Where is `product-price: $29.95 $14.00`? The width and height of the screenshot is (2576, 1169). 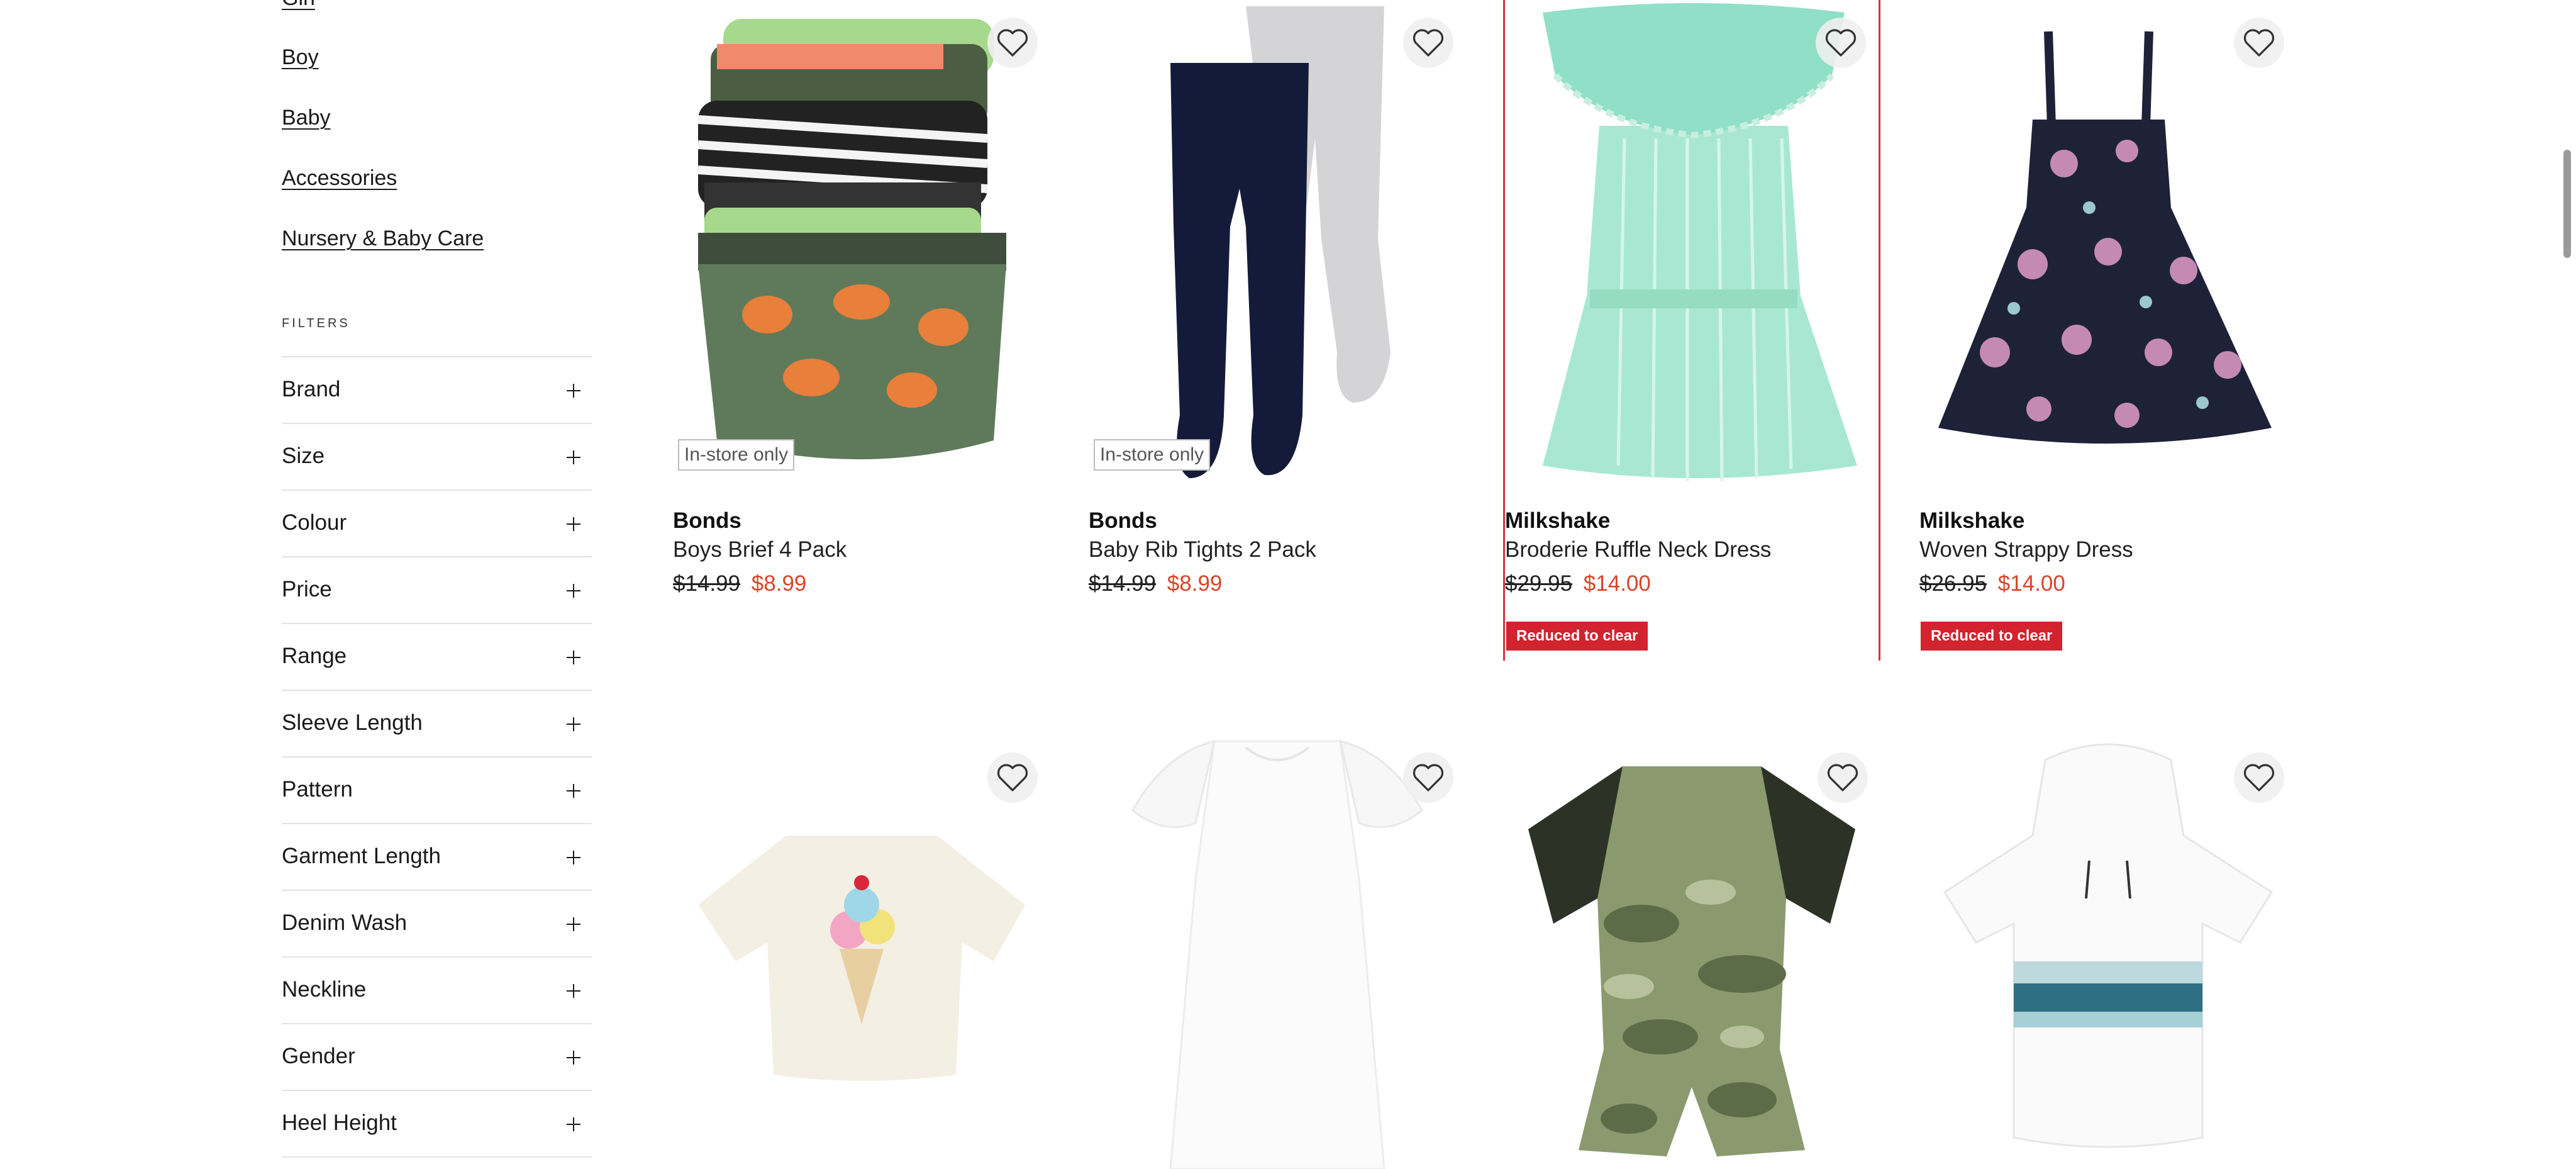
product-price: $29.95 $14.00 is located at coordinates (1578, 583).